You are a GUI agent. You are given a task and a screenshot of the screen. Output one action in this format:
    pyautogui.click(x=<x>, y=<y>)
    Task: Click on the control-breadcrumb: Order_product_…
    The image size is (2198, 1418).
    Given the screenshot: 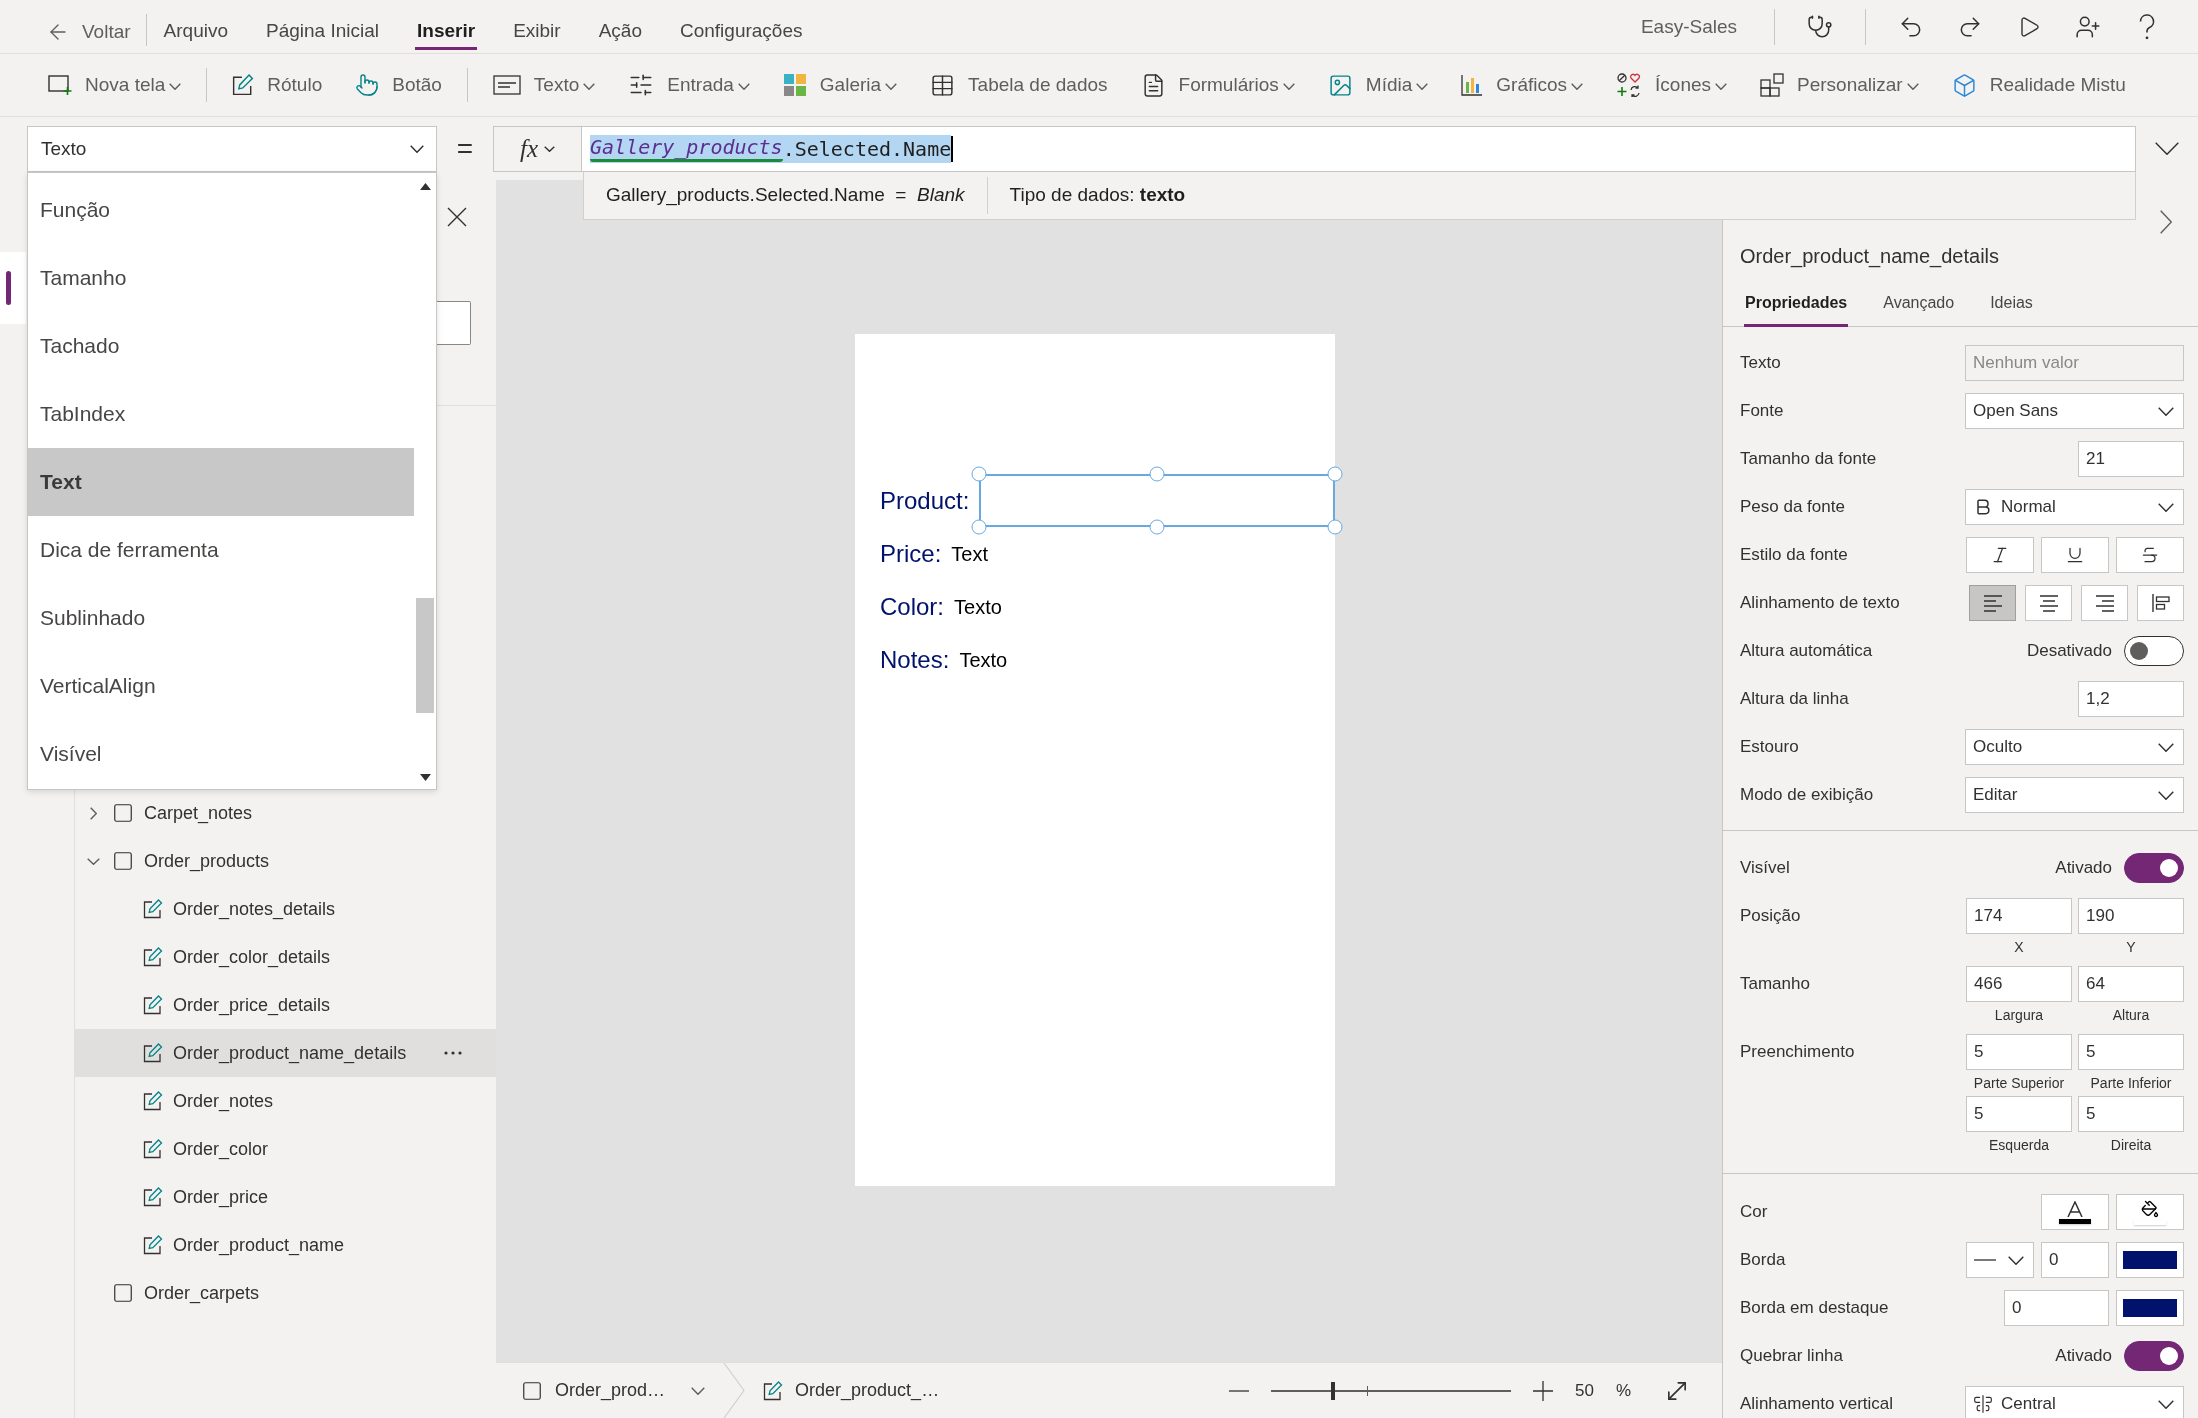 What is the action you would take?
    pyautogui.click(x=851, y=1390)
    